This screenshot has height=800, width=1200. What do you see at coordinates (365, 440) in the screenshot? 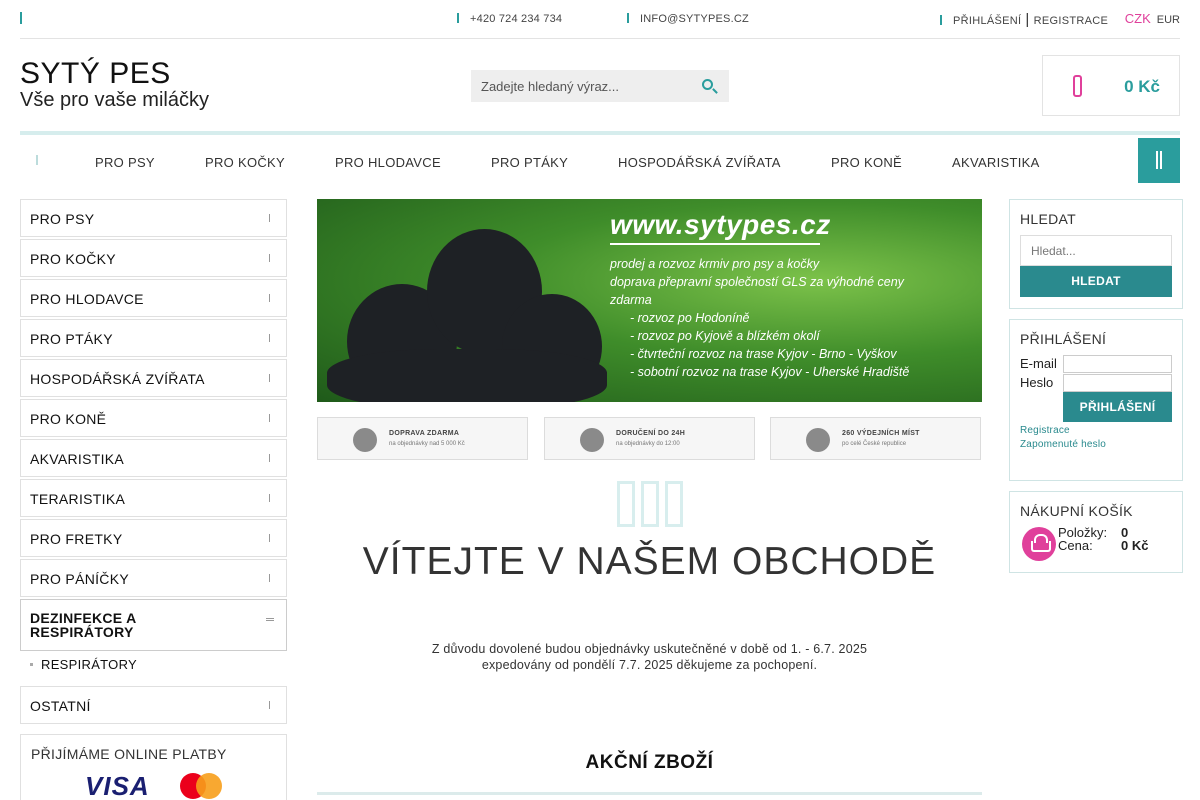
I see `truck-icon` at bounding box center [365, 440].